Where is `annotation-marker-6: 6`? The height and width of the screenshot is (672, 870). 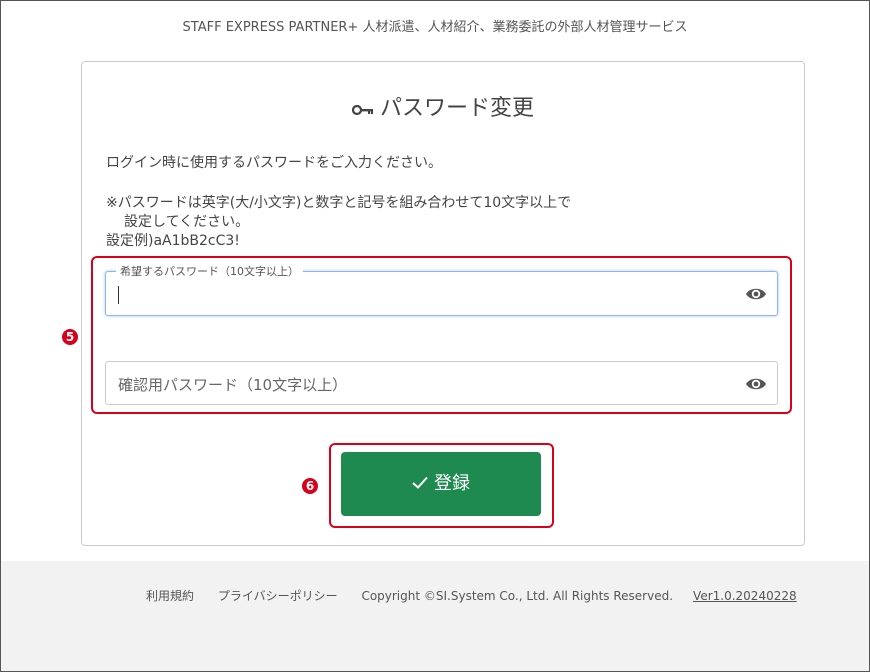 annotation-marker-6: 6 is located at coordinates (310, 486).